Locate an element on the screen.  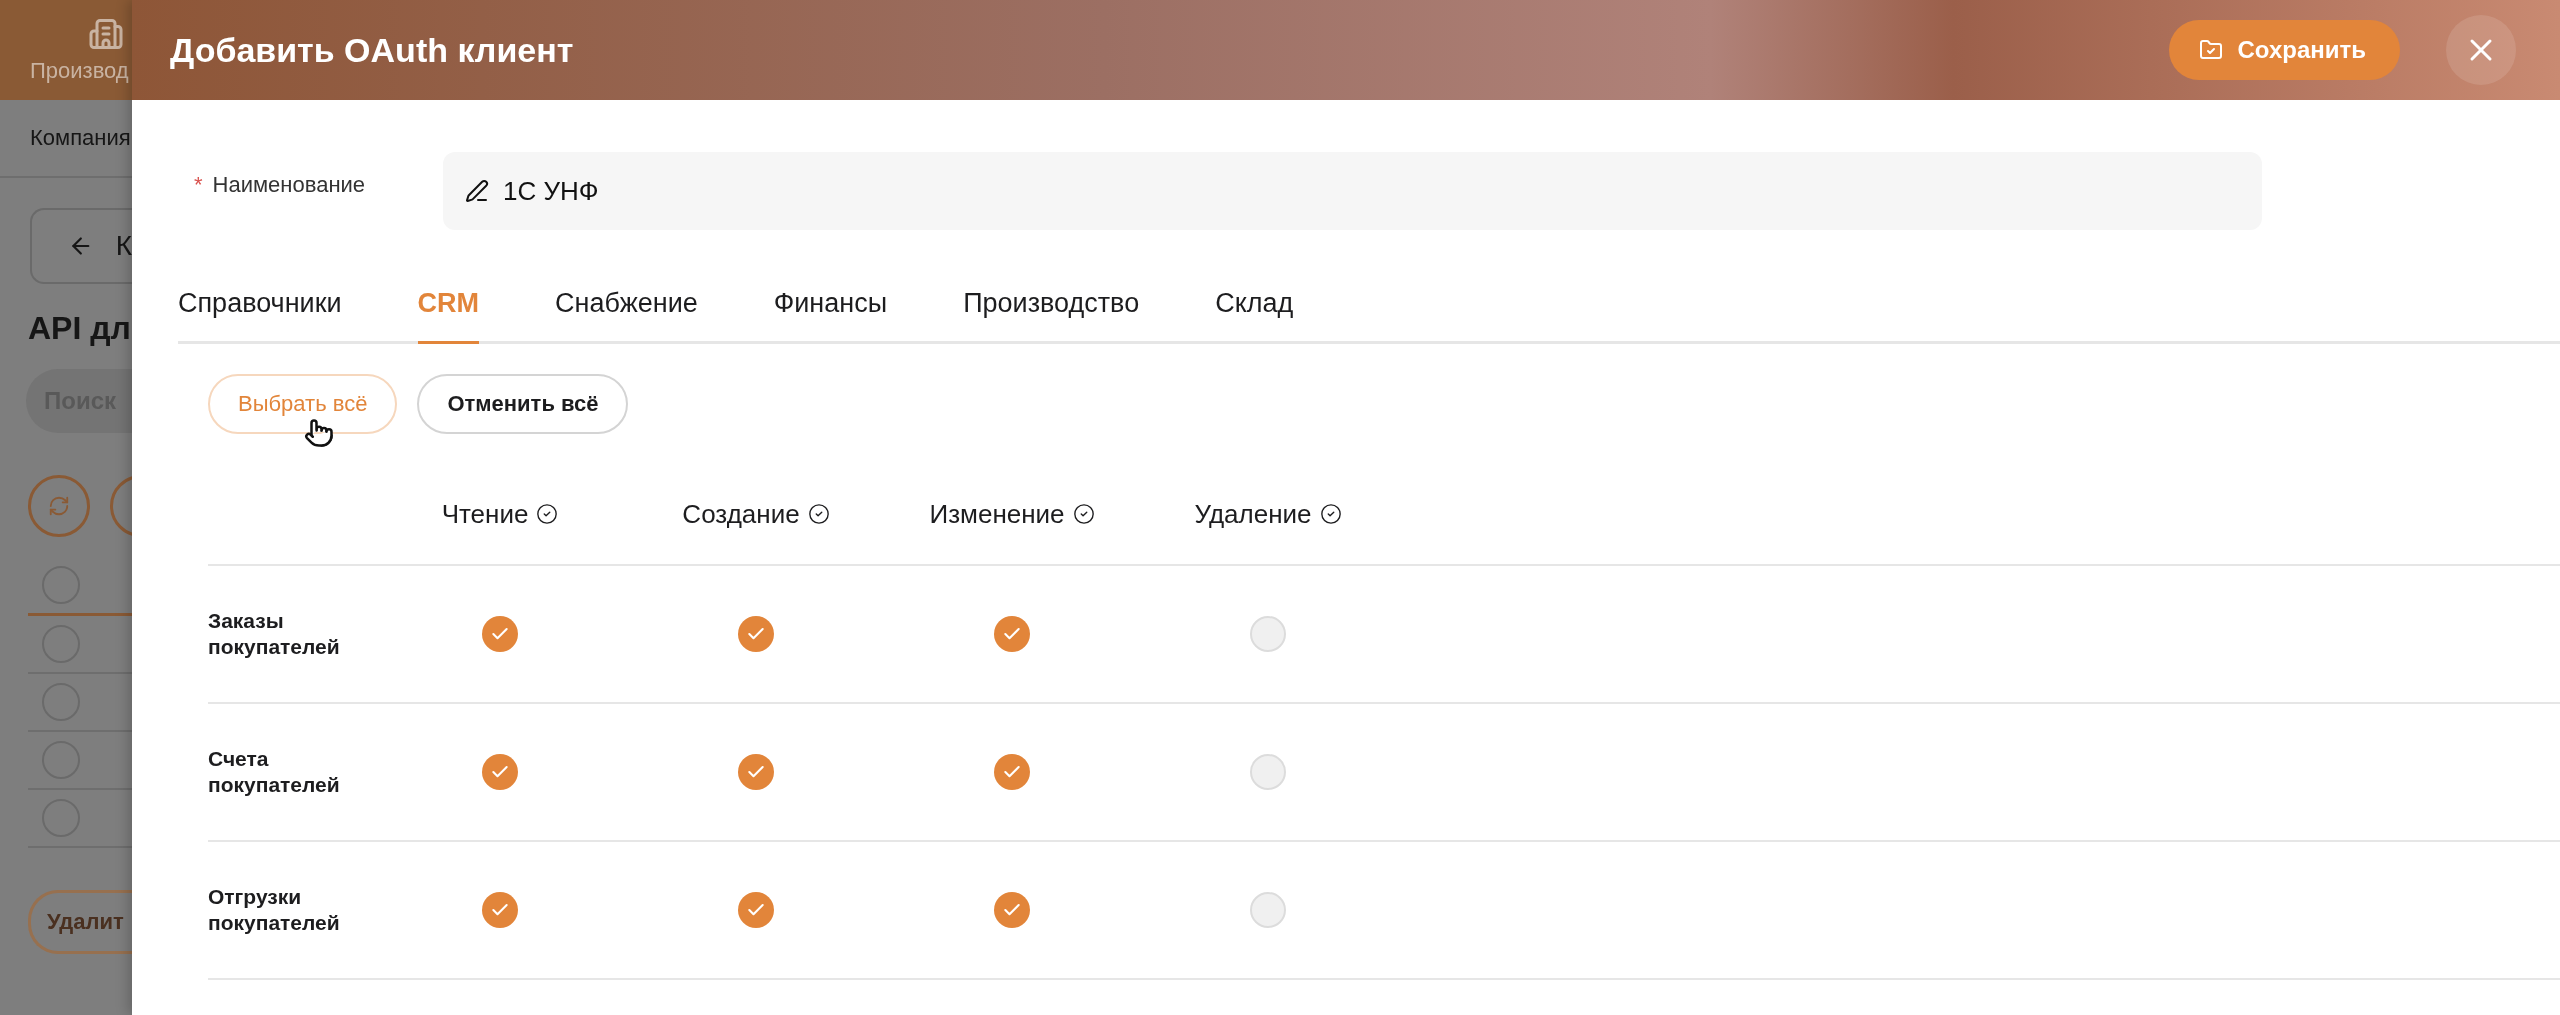
tab: Склад is located at coordinates (1254, 316).